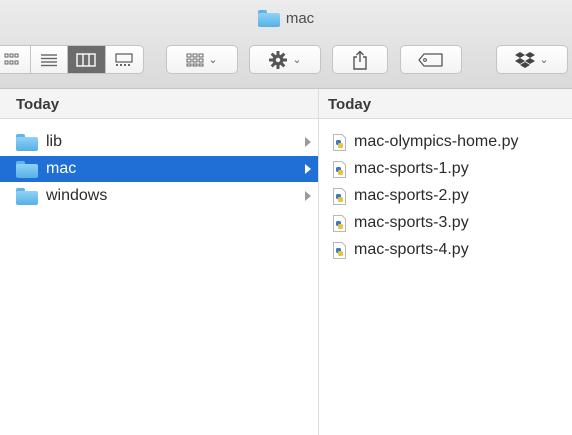 This screenshot has height=435, width=572. Describe the element at coordinates (61, 168) in the screenshot. I see `folder-name: mac` at that location.